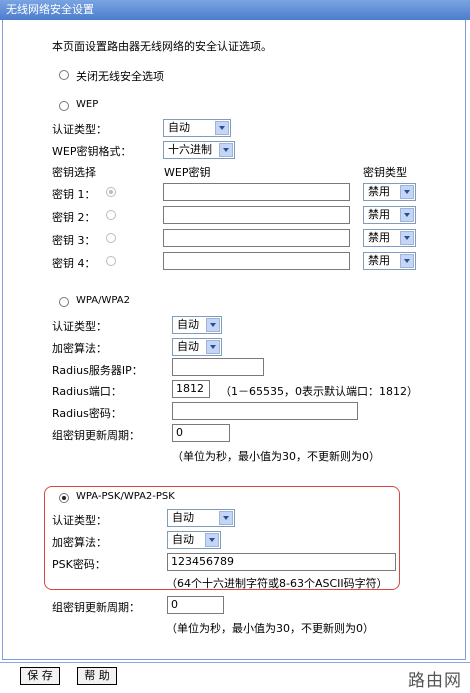 The height and width of the screenshot is (693, 470). I want to click on button-bar, so click(235, 677).